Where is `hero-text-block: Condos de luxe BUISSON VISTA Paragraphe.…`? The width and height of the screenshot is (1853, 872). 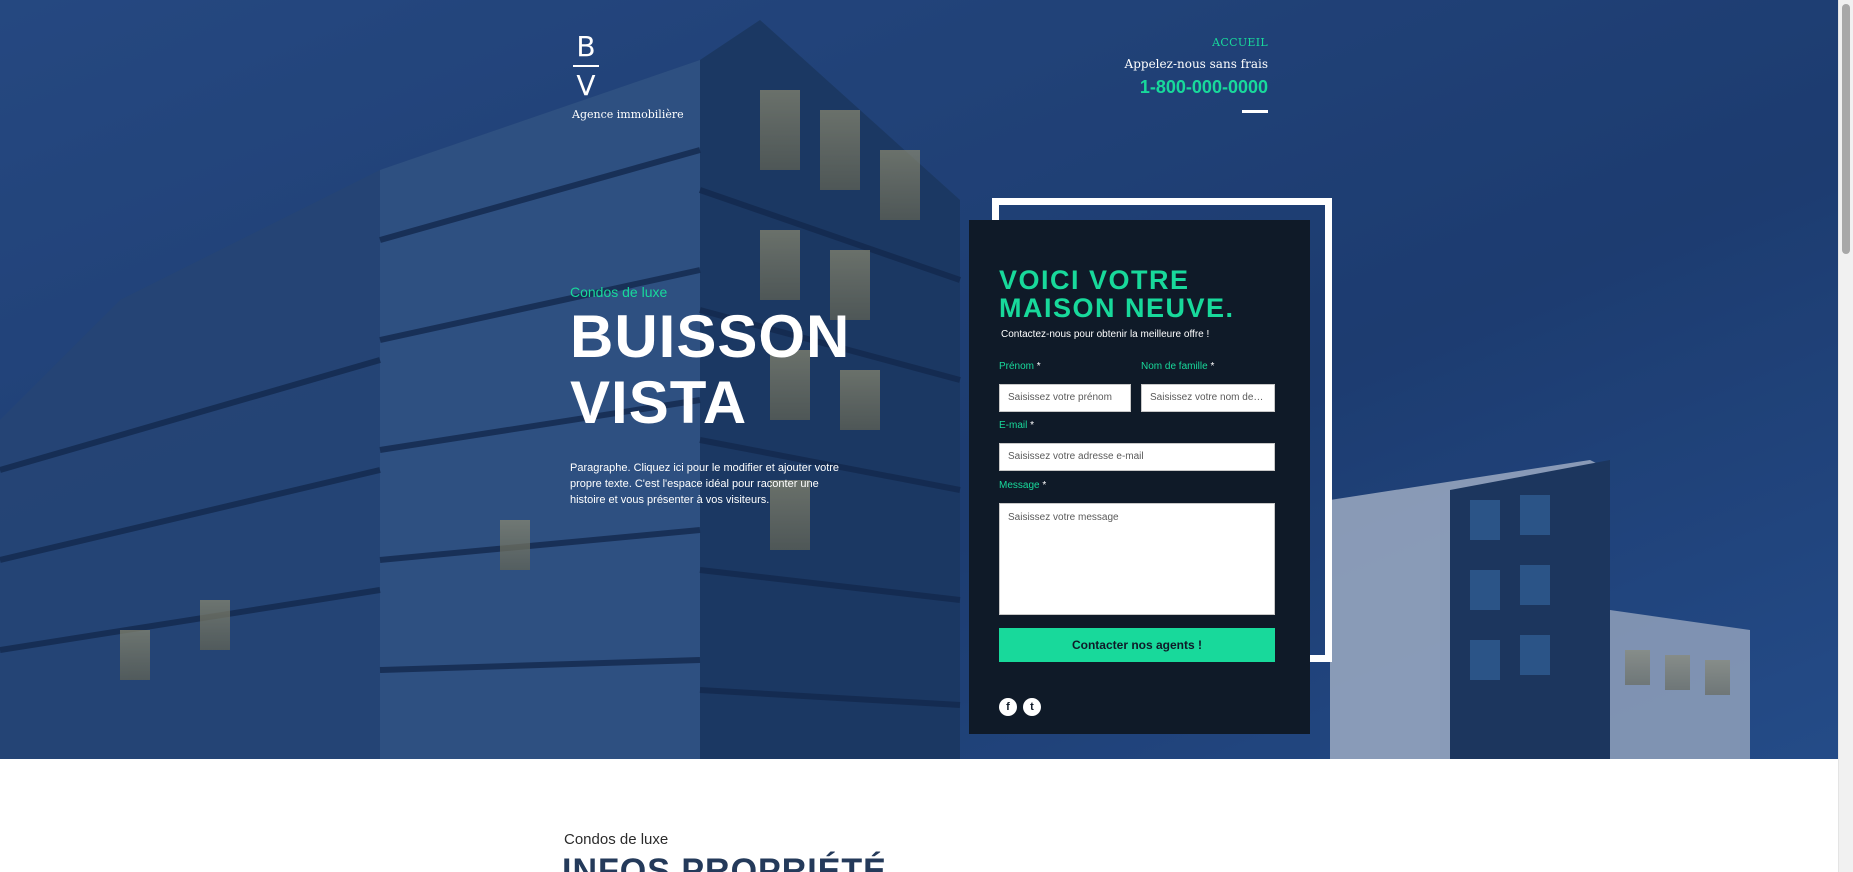 hero-text-block: Condos de luxe BUISSON VISTA Paragraphe.… is located at coordinates (710, 396).